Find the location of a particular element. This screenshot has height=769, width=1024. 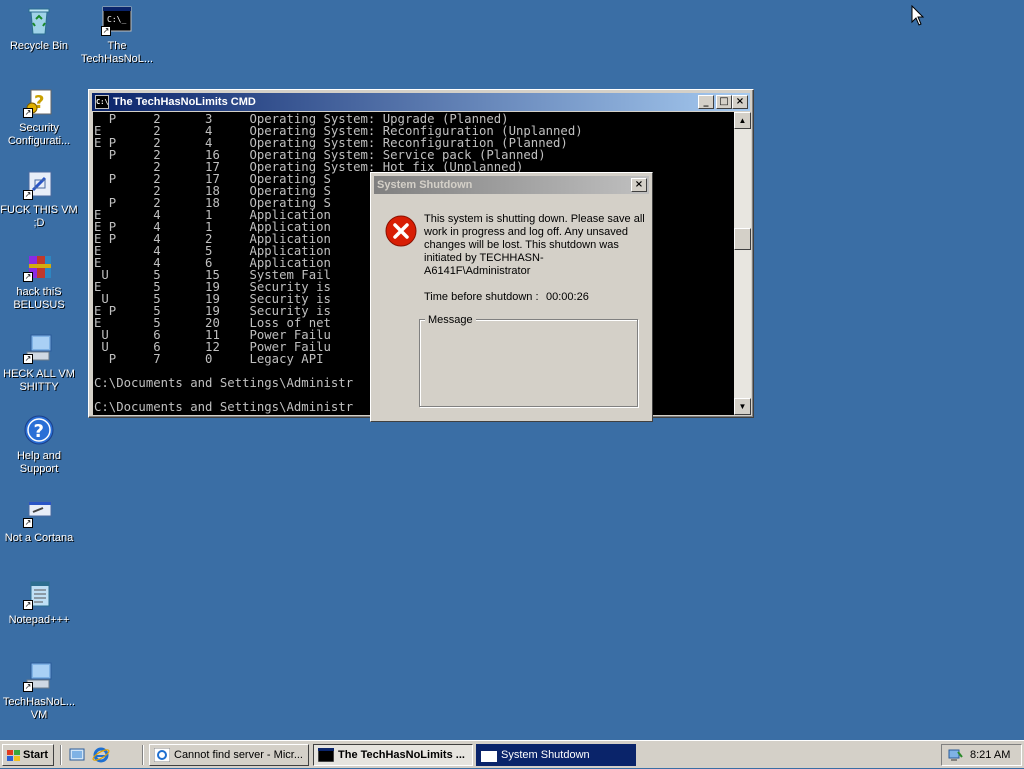

scroll-up-button: ▲ is located at coordinates (742, 120).